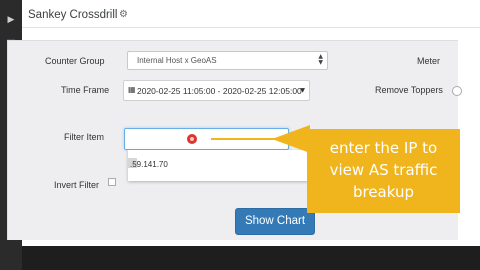  I want to click on counter-group-value: Internal Host x GeoAS, so click(177, 60).